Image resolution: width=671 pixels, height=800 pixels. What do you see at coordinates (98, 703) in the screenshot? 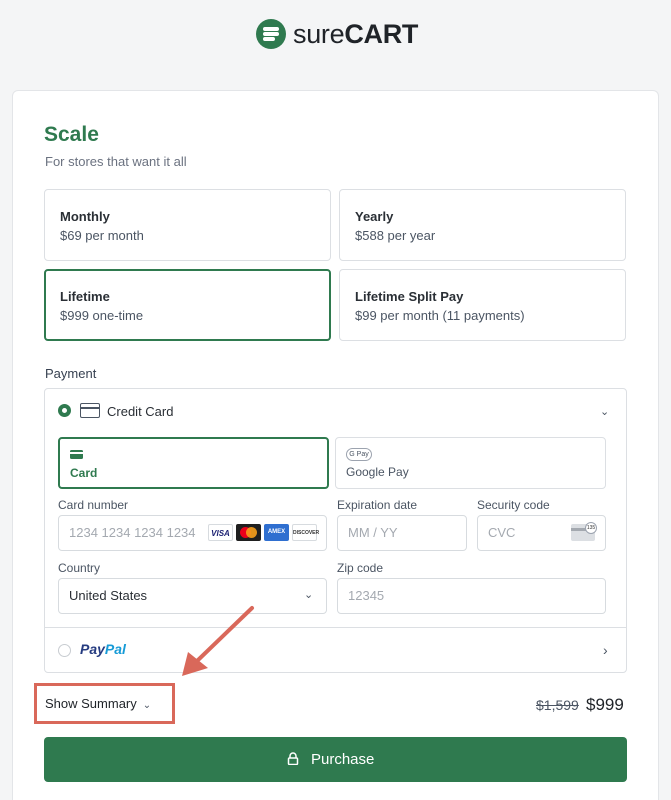
I see `show-summary-button: Show Summary ⌄` at bounding box center [98, 703].